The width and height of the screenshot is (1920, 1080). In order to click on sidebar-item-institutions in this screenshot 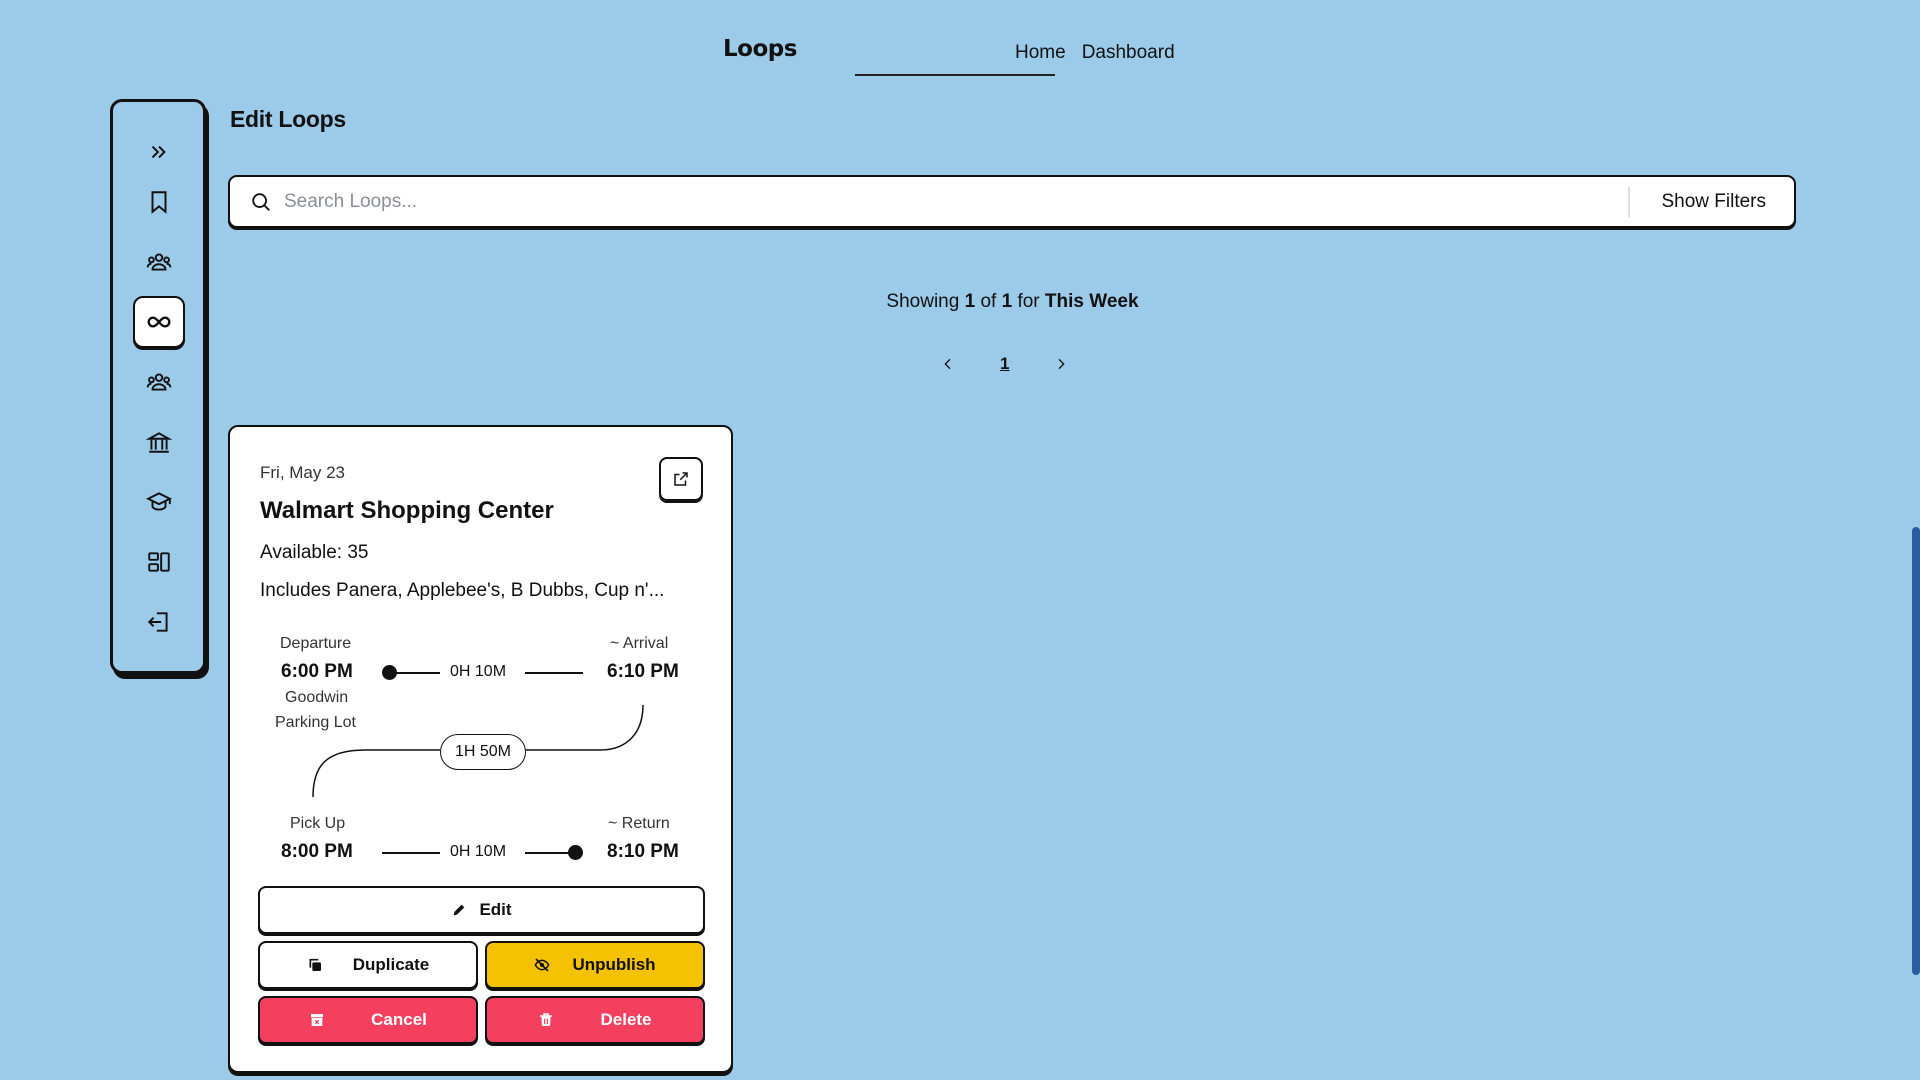, I will do `click(159, 442)`.